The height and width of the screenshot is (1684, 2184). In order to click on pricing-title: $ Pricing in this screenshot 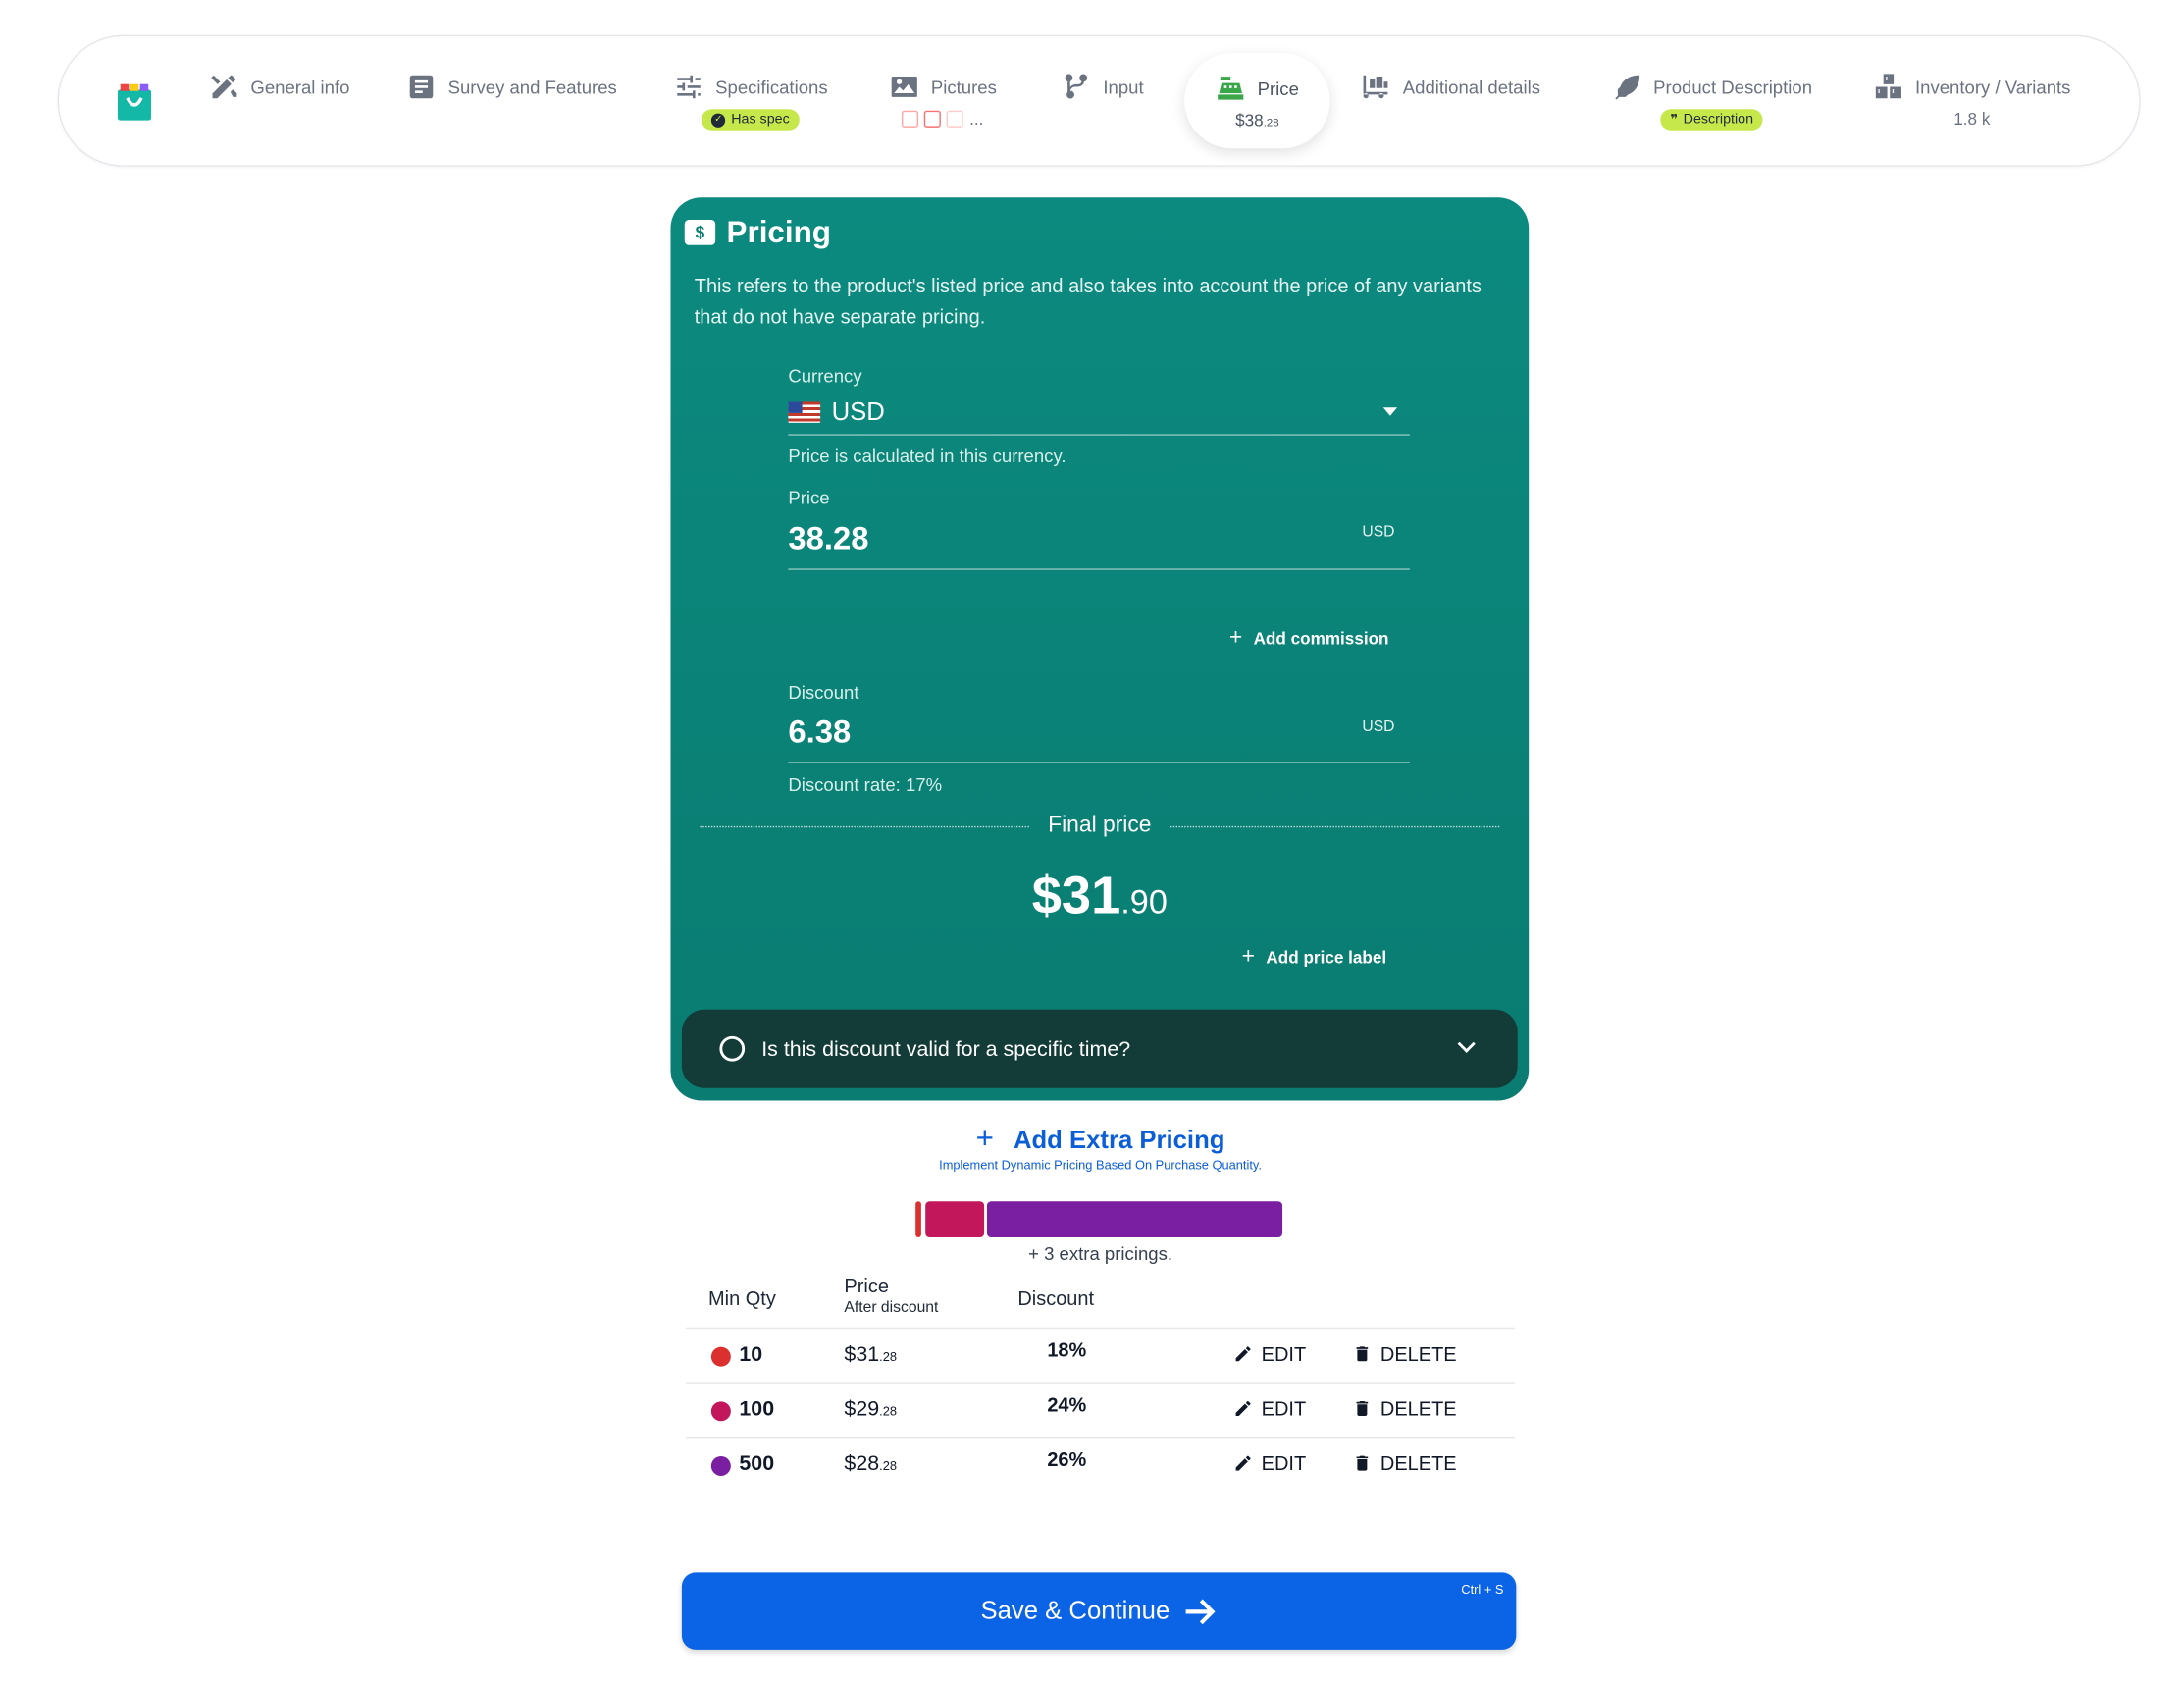, I will do `click(757, 232)`.